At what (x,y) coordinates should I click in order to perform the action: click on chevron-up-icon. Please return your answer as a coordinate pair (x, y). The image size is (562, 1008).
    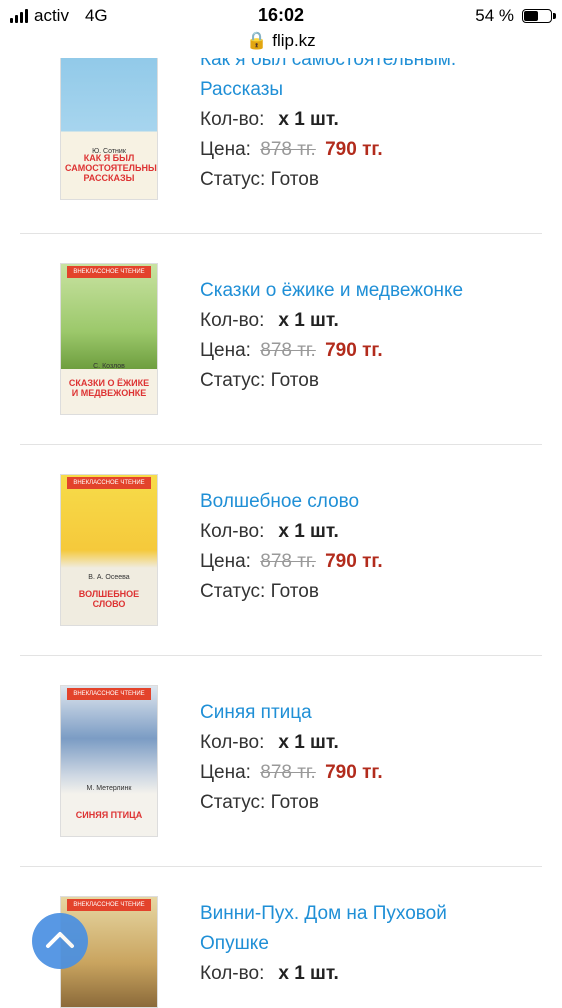
    Looking at the image, I should click on (60, 940).